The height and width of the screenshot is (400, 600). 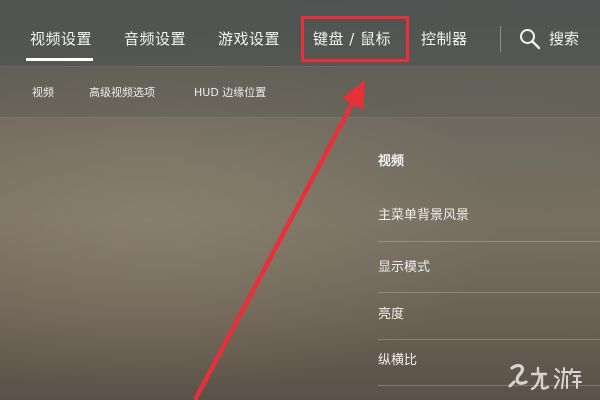 I want to click on active-tab-indicator, so click(x=59, y=59).